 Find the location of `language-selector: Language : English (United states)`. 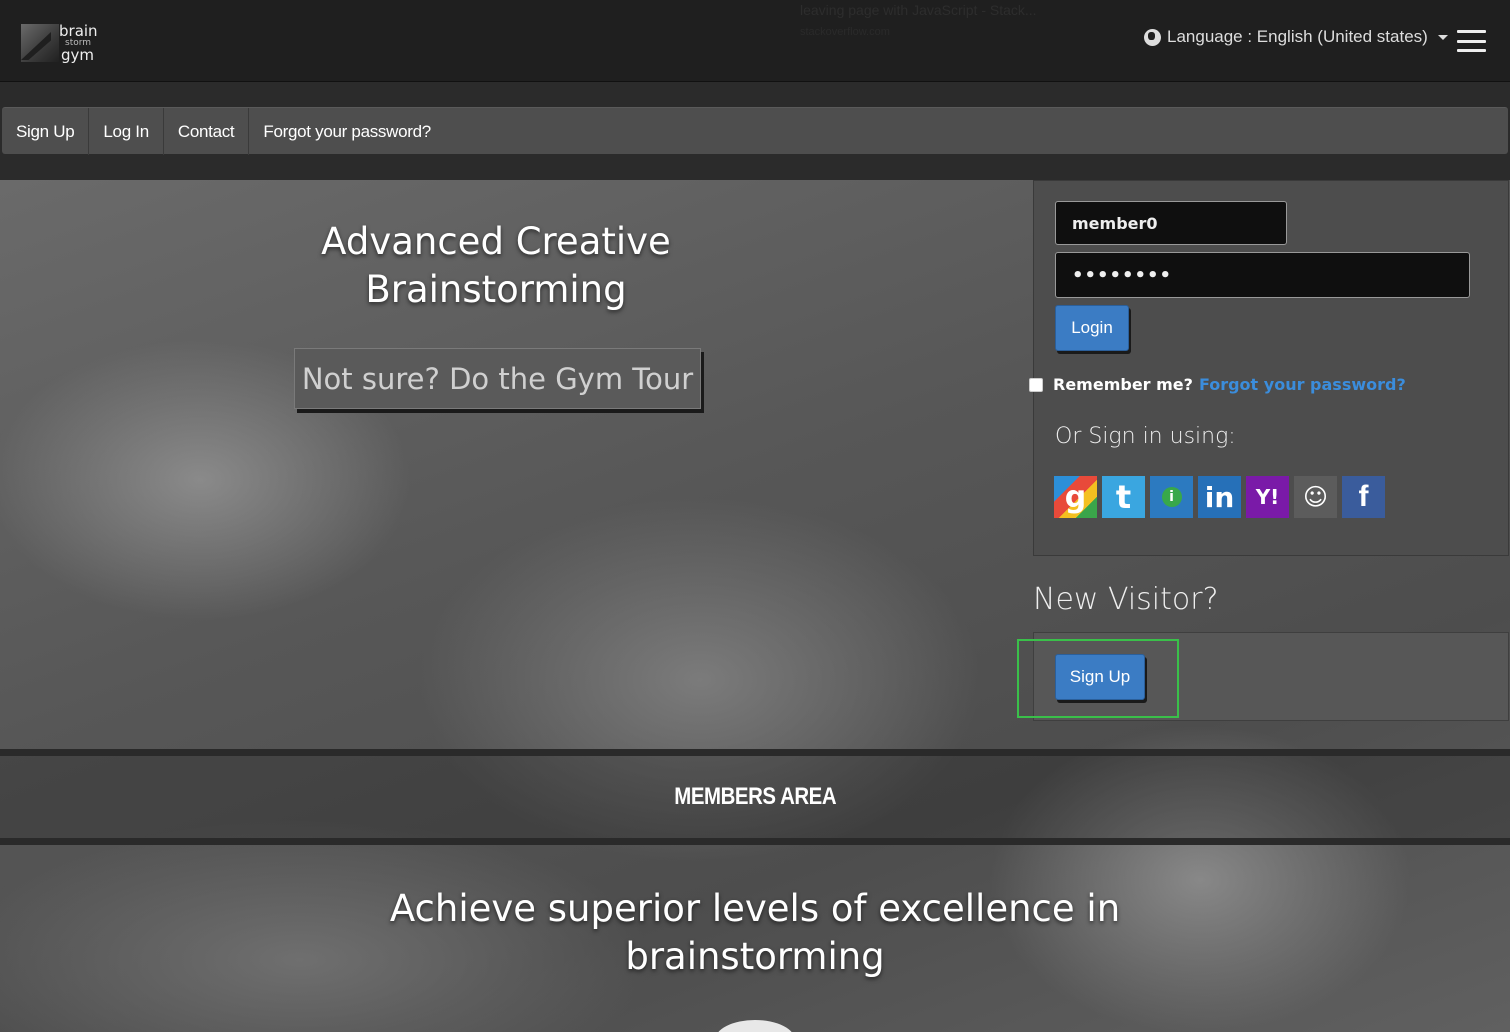

language-selector: Language : English (United states) is located at coordinates (1296, 37).